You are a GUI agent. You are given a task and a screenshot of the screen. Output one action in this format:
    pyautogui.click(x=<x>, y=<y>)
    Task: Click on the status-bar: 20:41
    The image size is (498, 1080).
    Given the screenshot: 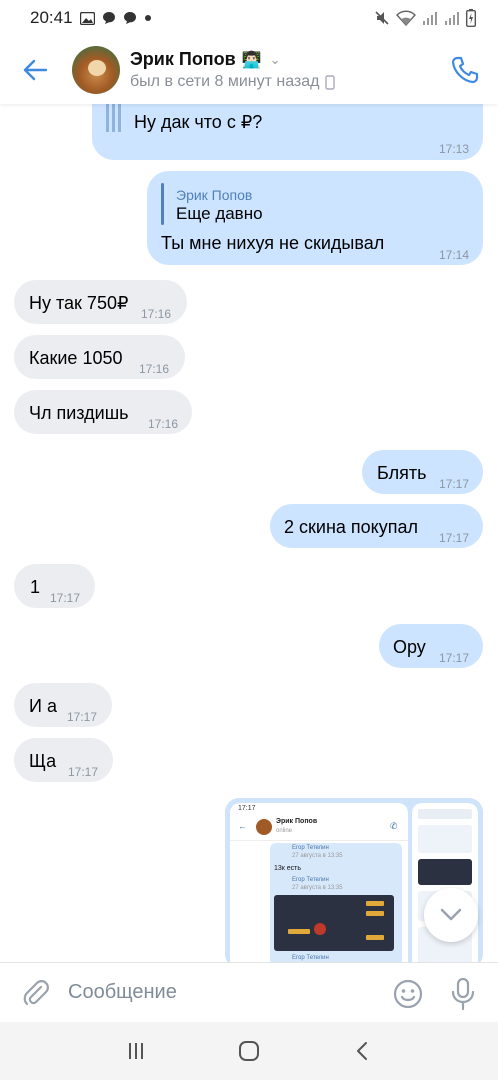 What is the action you would take?
    pyautogui.click(x=249, y=18)
    